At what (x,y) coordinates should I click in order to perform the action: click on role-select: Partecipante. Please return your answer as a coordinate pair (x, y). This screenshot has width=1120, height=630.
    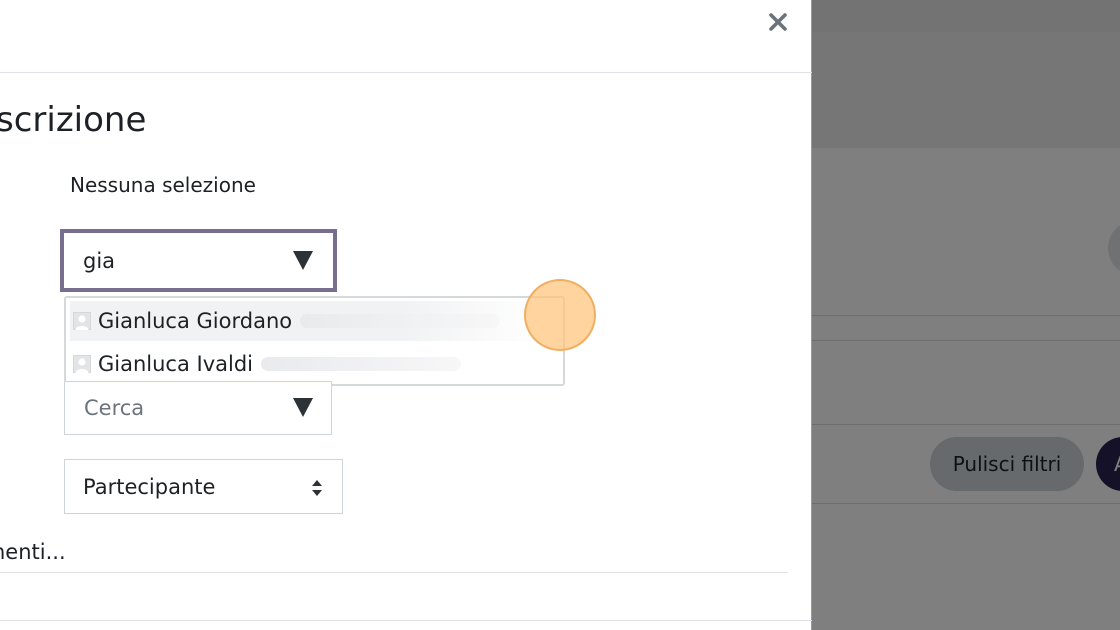
    Looking at the image, I should click on (203, 486).